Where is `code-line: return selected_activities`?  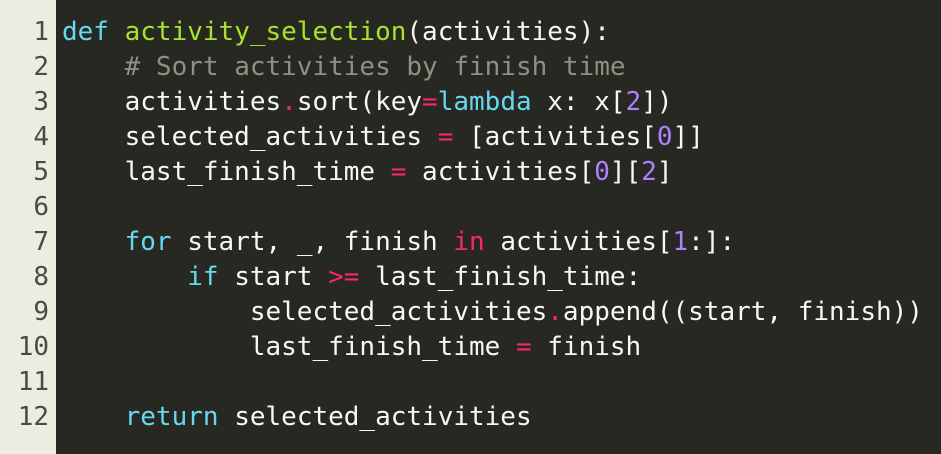 code-line: return selected_activities is located at coordinates (501, 417).